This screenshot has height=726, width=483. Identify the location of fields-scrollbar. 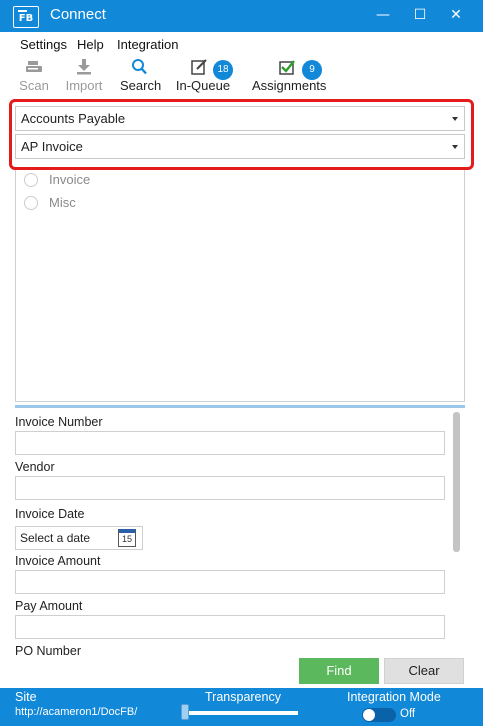
(456, 482).